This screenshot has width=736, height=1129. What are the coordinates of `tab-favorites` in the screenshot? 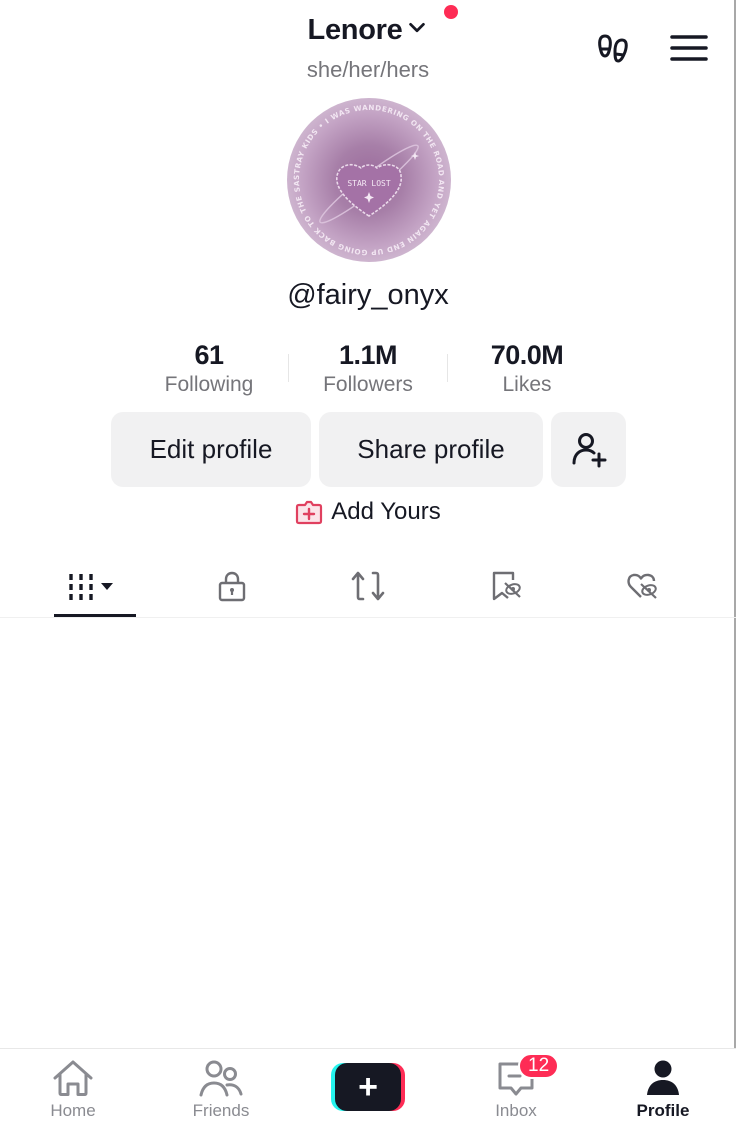 It's located at (506, 586).